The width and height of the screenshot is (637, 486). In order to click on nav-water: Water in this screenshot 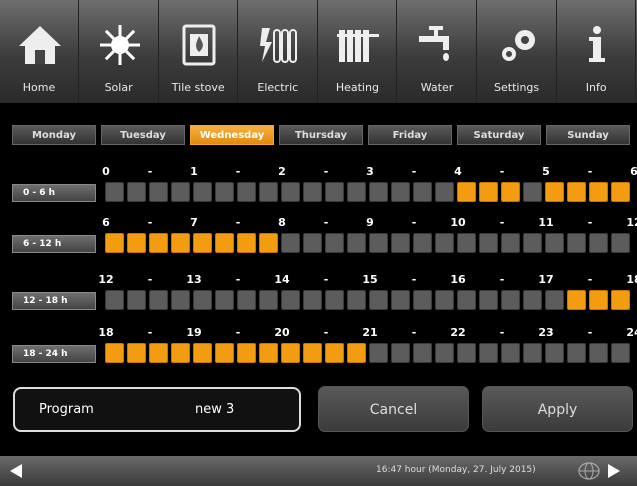, I will do `click(437, 51)`.